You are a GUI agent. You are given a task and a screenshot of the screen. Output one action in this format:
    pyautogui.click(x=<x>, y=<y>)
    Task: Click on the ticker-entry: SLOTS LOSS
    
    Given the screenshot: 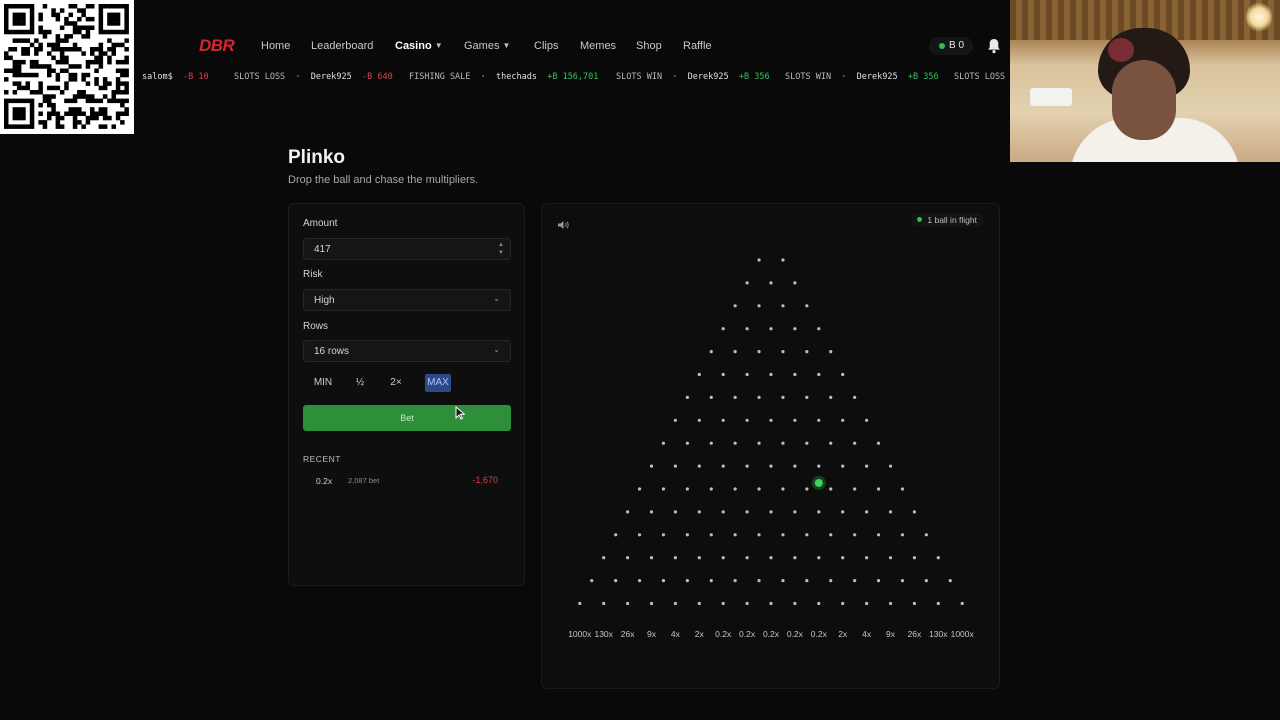 What is the action you would take?
    pyautogui.click(x=980, y=77)
    